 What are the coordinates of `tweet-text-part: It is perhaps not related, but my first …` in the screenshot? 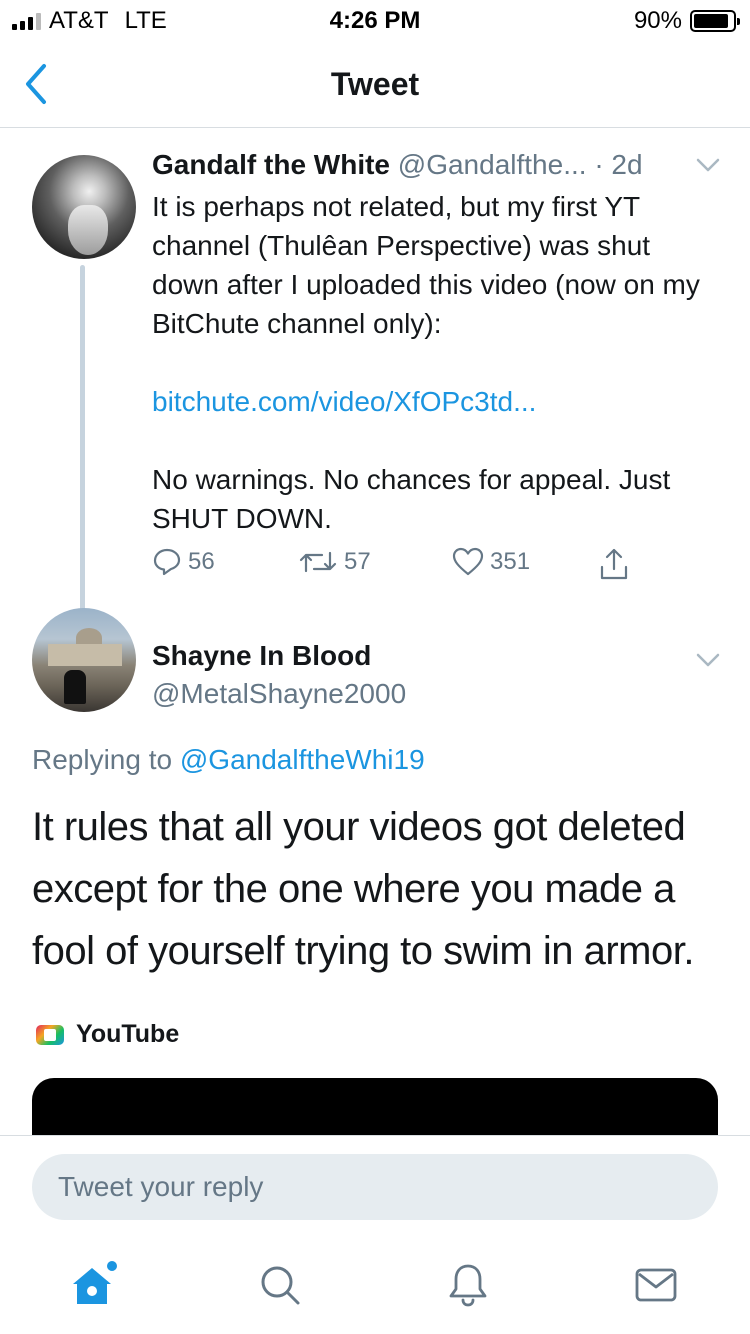 It's located at (426, 265).